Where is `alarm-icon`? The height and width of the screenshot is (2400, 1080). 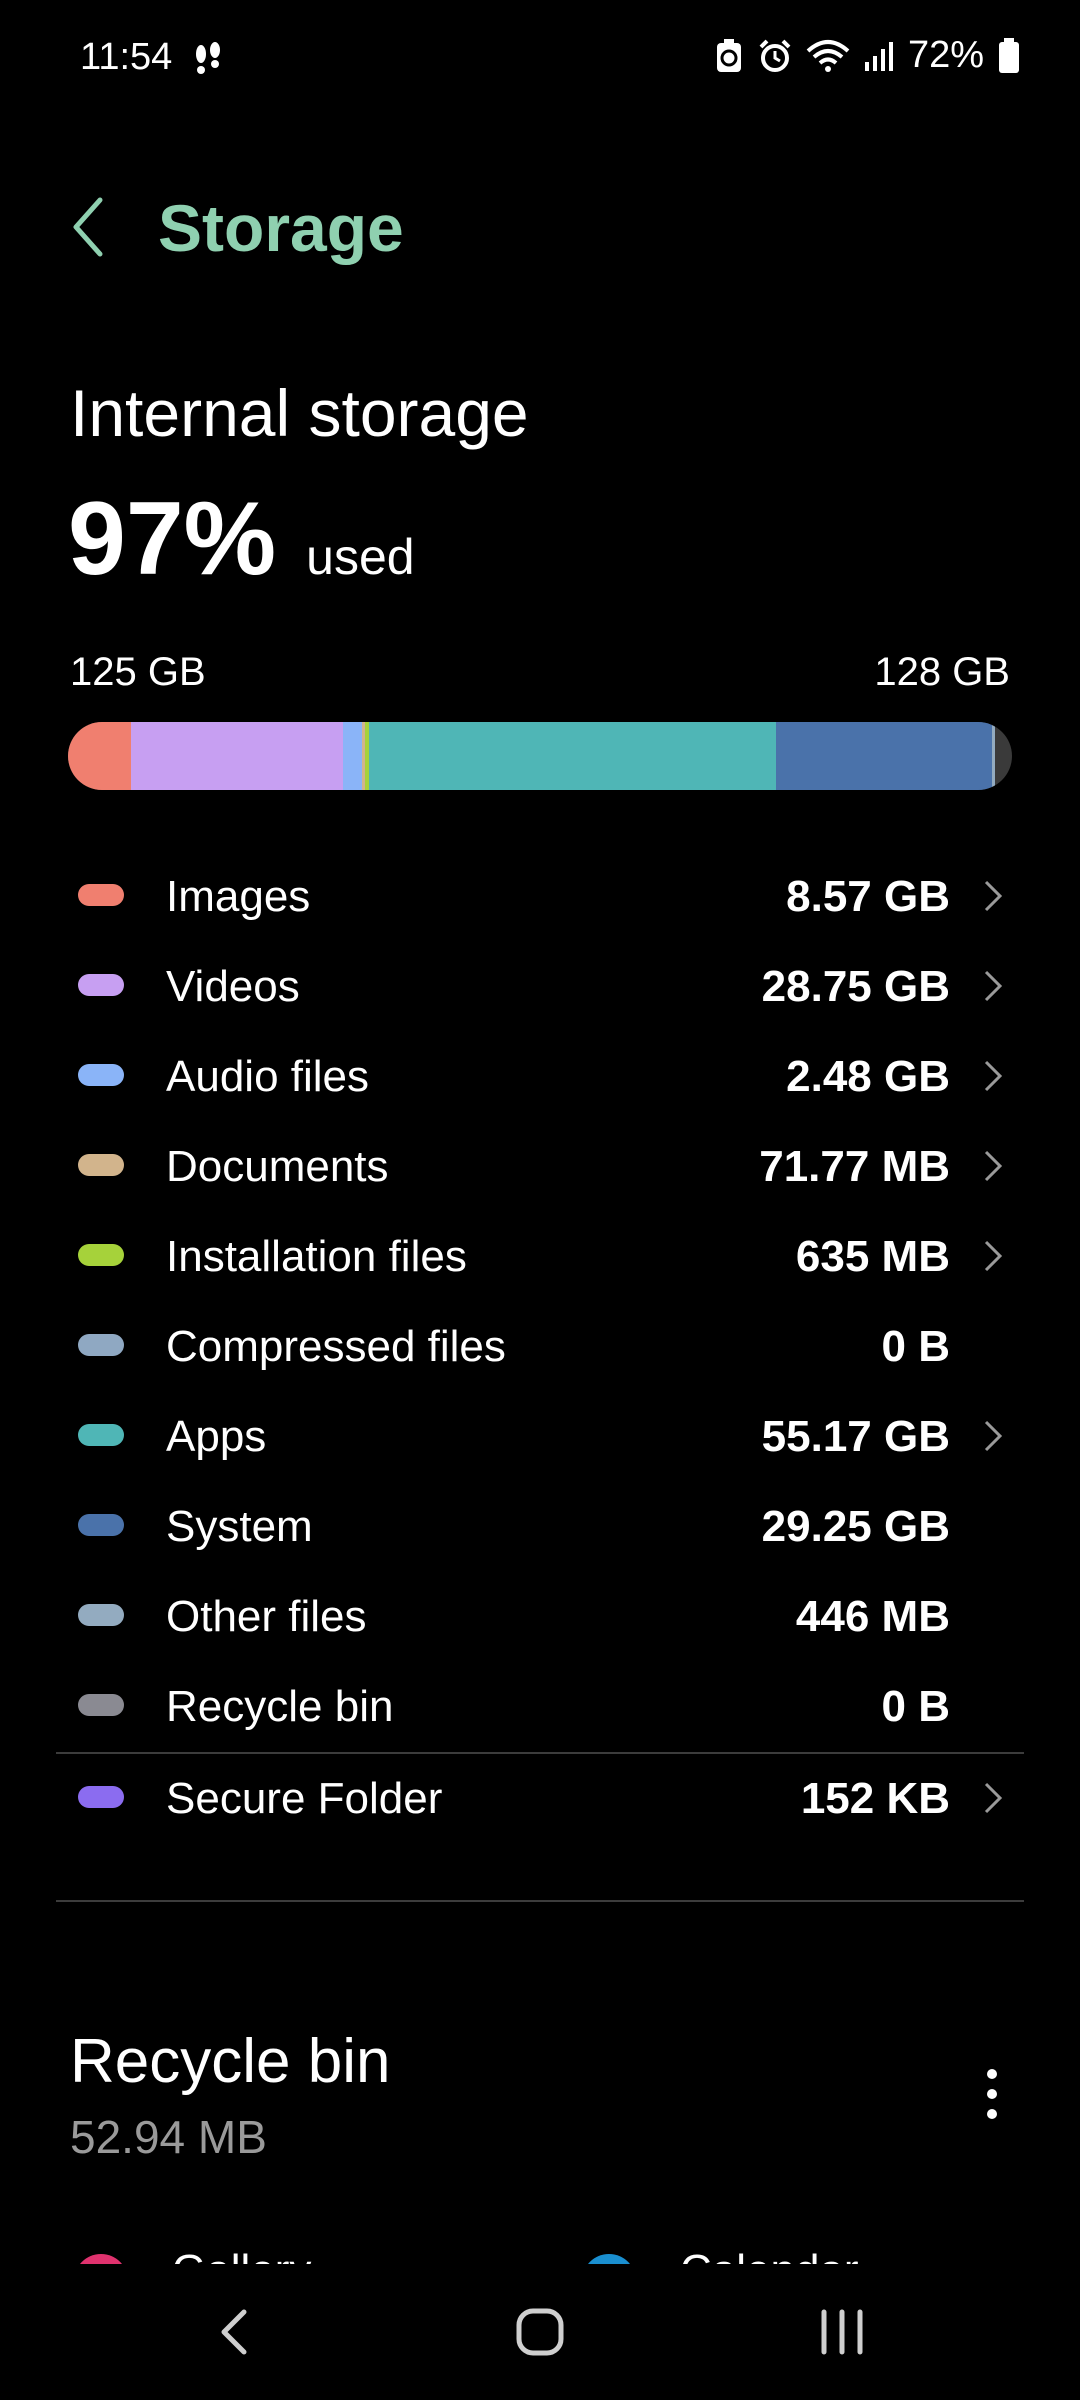 alarm-icon is located at coordinates (775, 55).